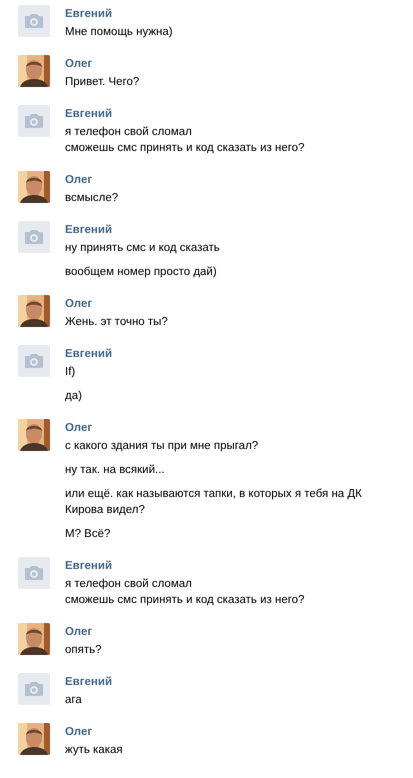 This screenshot has height=778, width=413. I want to click on message-text: If), so click(70, 372).